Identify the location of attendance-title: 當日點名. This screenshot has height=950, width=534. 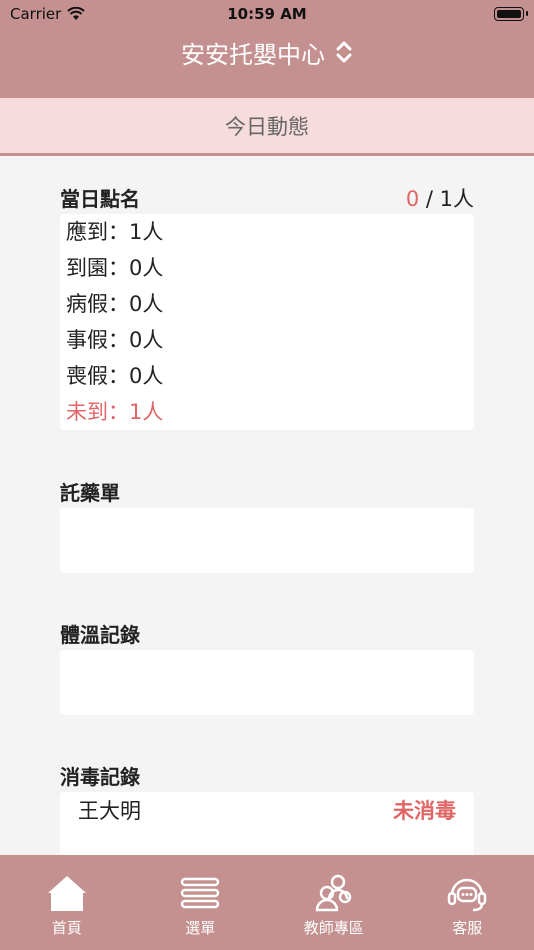
(100, 199).